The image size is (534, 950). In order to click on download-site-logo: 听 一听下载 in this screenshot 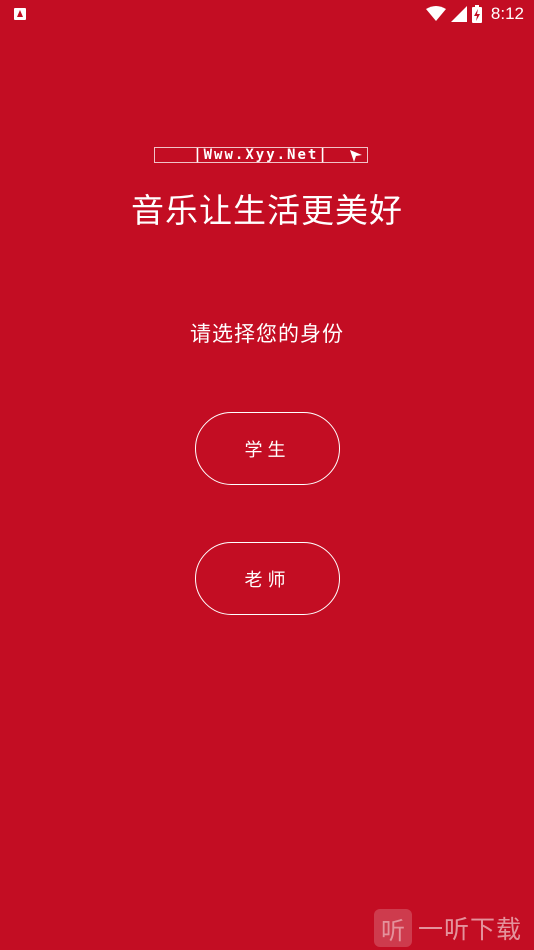, I will do `click(454, 928)`.